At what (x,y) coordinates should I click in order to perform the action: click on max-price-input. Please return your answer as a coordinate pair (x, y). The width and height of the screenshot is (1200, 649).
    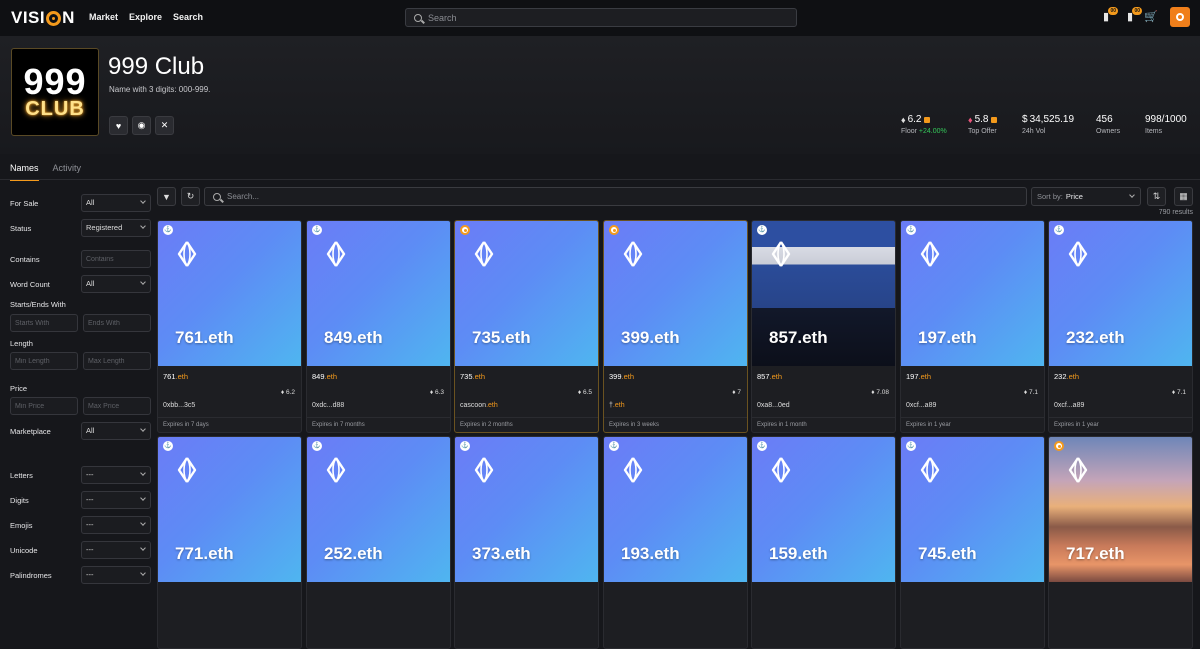
    Looking at the image, I should click on (117, 406).